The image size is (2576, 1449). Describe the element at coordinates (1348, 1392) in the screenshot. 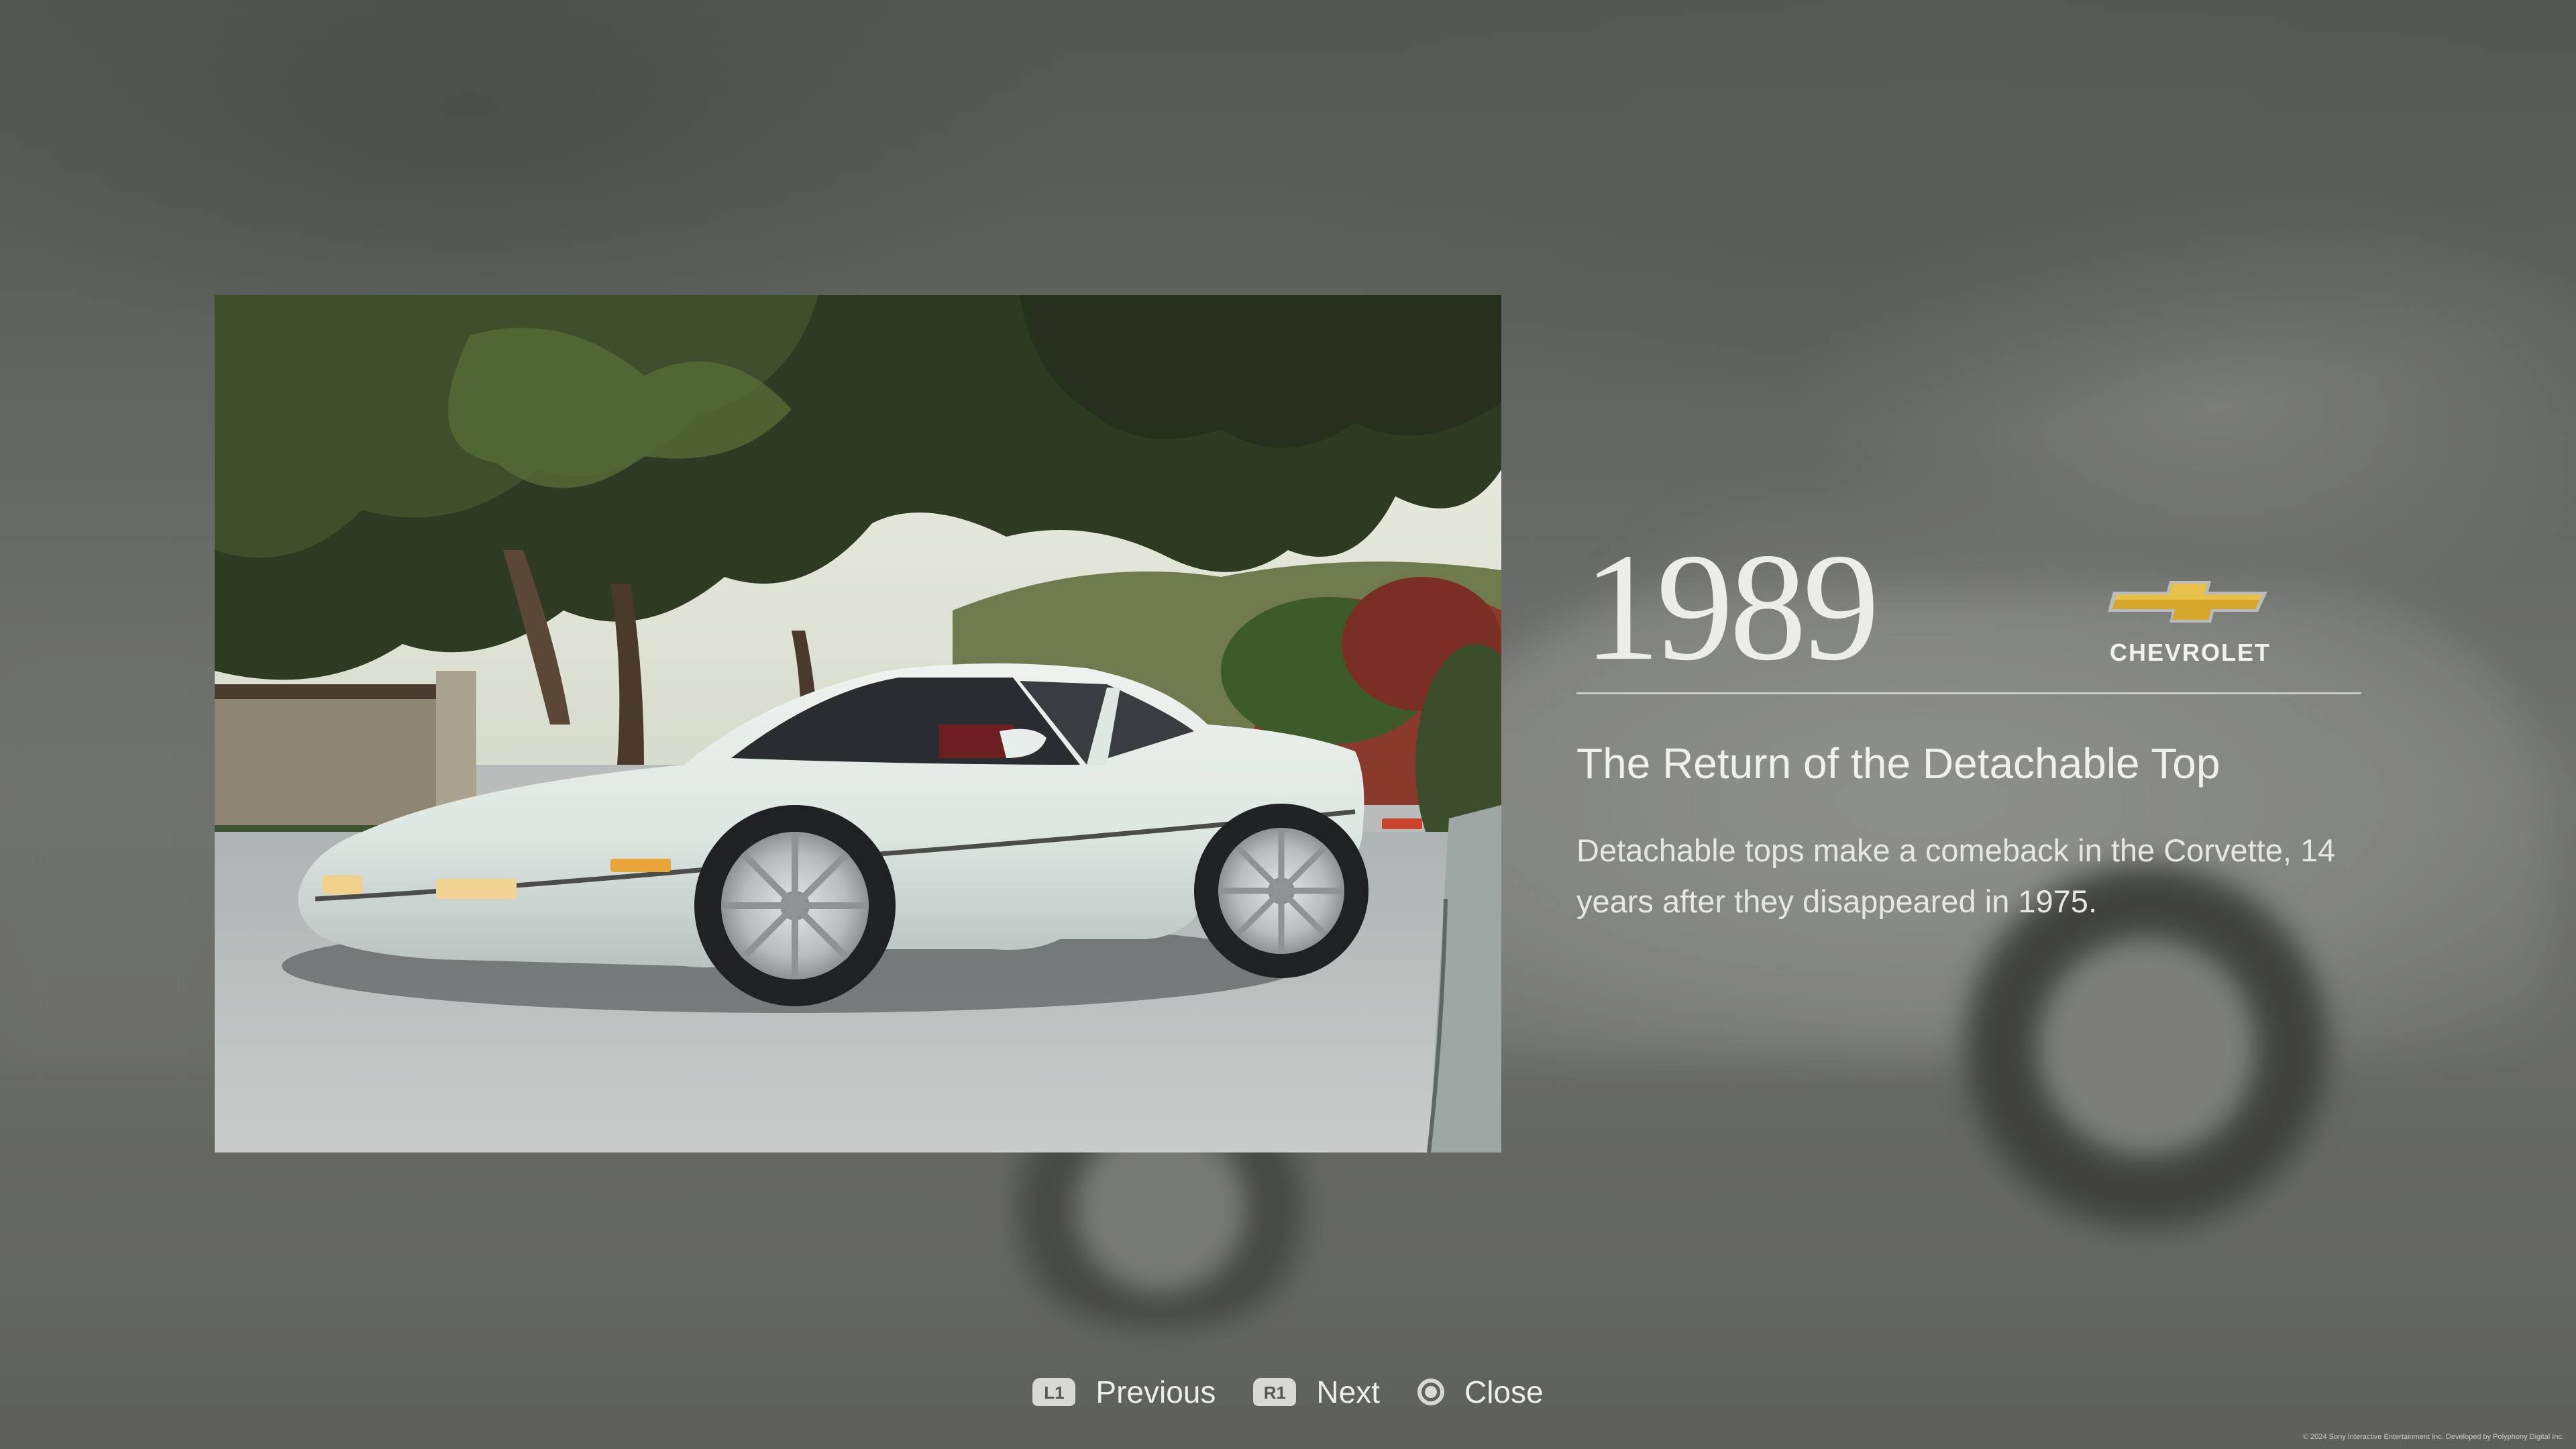

I see `next-label: Next` at that location.